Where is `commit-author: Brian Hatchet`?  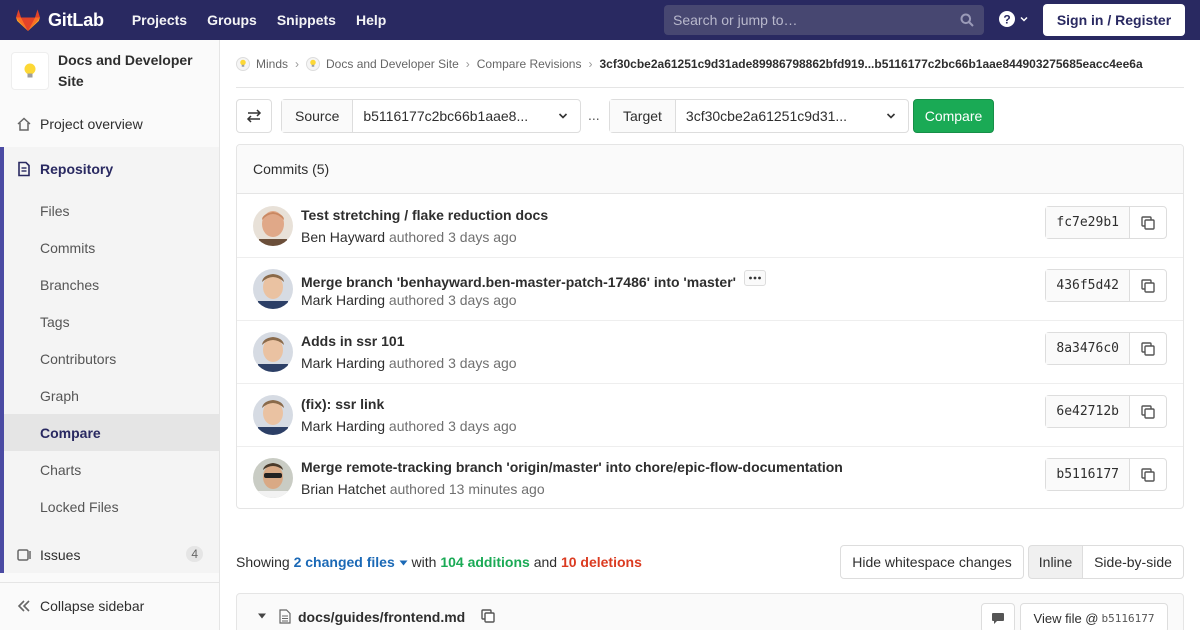 commit-author: Brian Hatchet is located at coordinates (343, 489).